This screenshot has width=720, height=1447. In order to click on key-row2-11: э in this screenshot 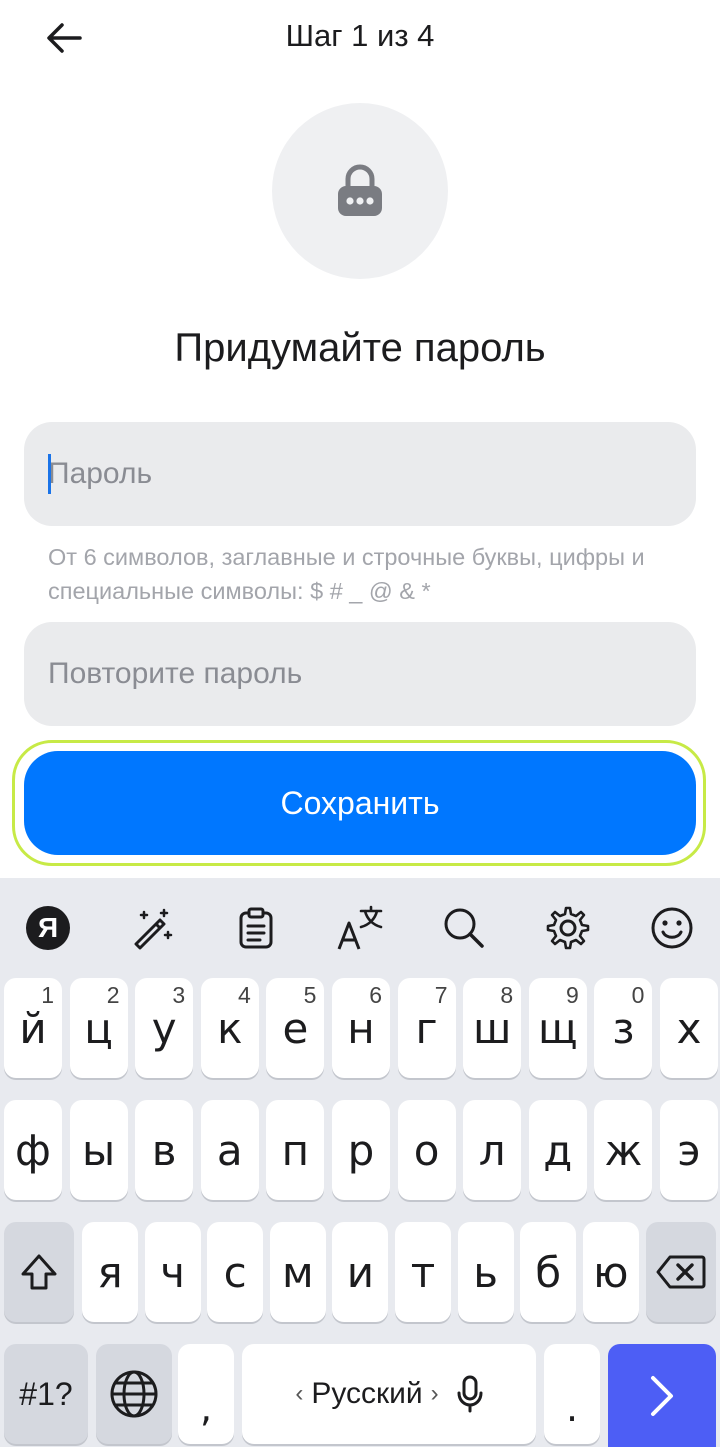, I will do `click(689, 1150)`.